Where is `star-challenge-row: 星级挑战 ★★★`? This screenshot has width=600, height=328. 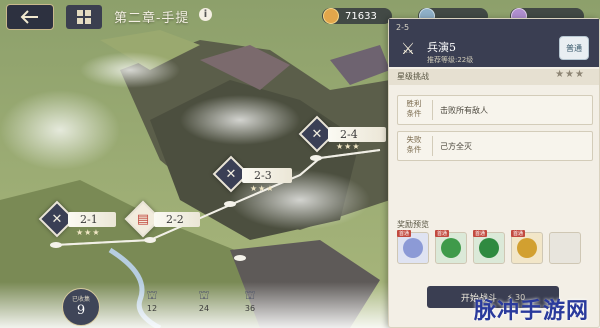
star-challenge-row: 星级挑战 ★★★ is located at coordinates (494, 77).